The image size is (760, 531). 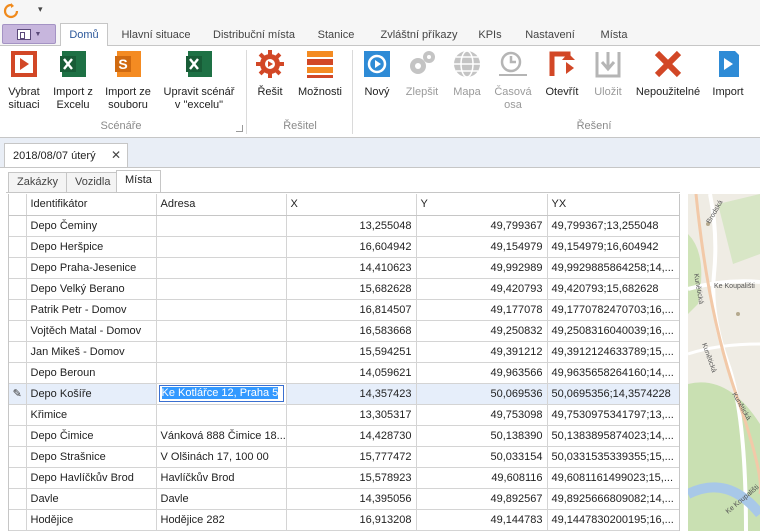 I want to click on cell-x: 14,059621, so click(x=351, y=373).